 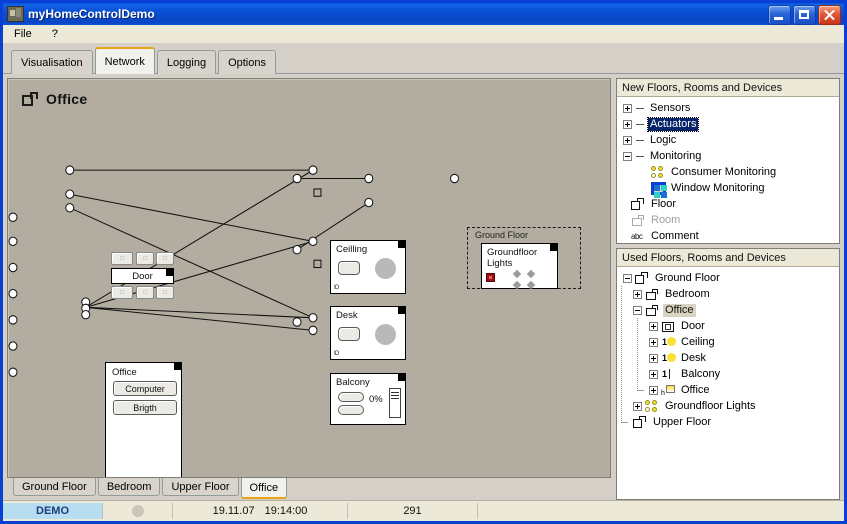 What do you see at coordinates (728, 108) in the screenshot?
I see `tree-item-sensors: Sensors` at bounding box center [728, 108].